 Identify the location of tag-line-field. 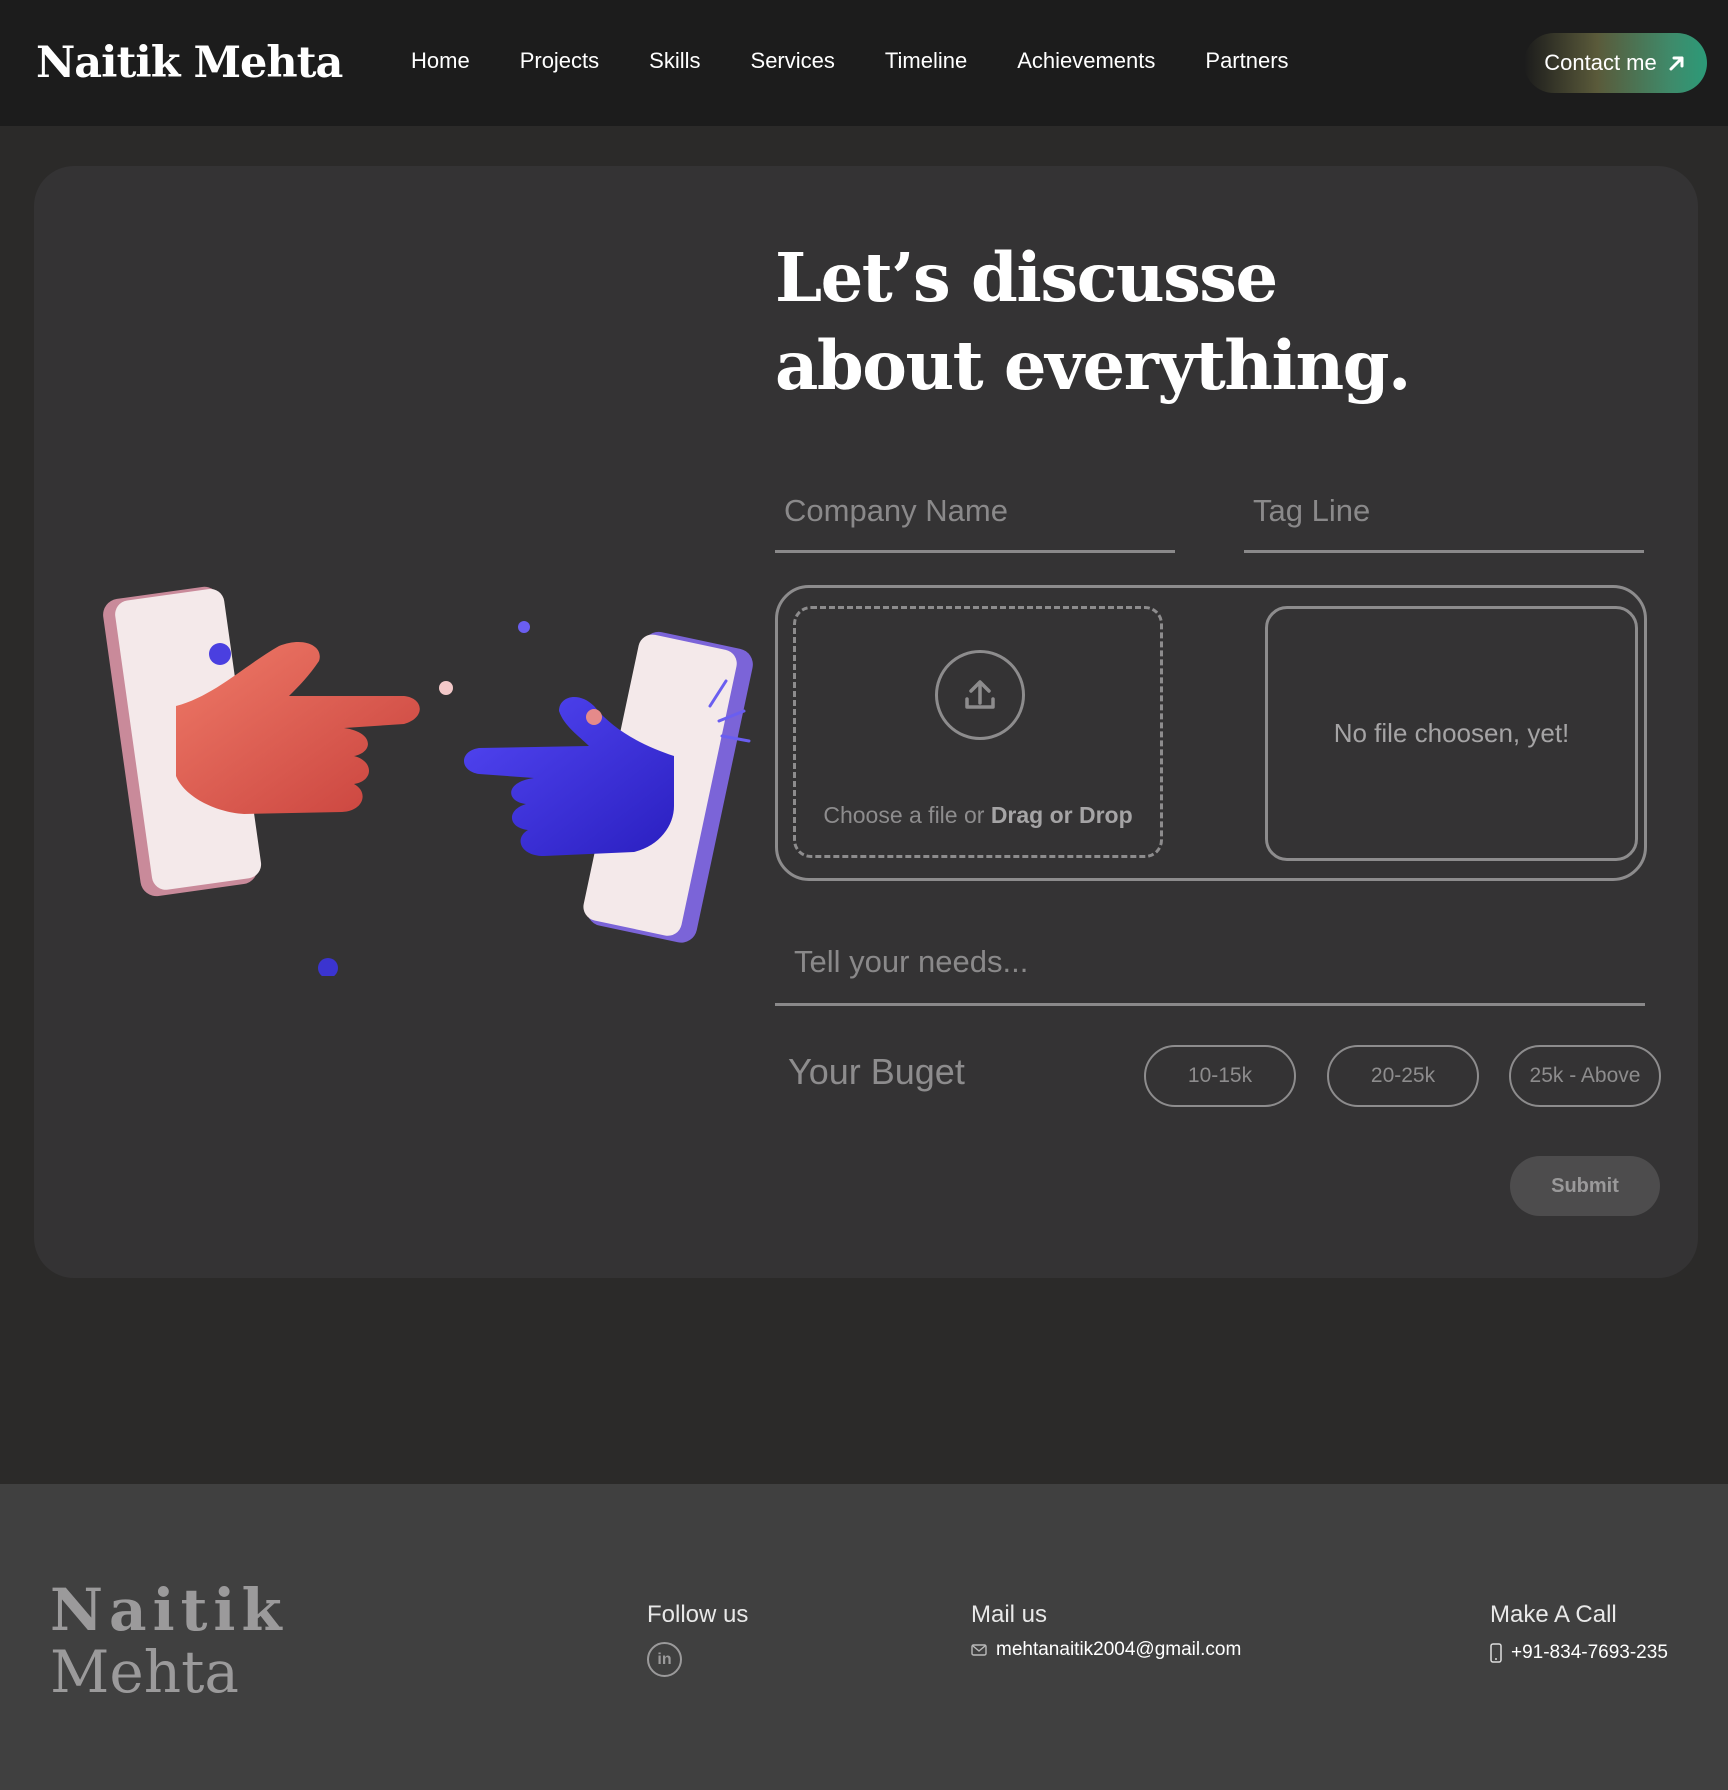
(1444, 514).